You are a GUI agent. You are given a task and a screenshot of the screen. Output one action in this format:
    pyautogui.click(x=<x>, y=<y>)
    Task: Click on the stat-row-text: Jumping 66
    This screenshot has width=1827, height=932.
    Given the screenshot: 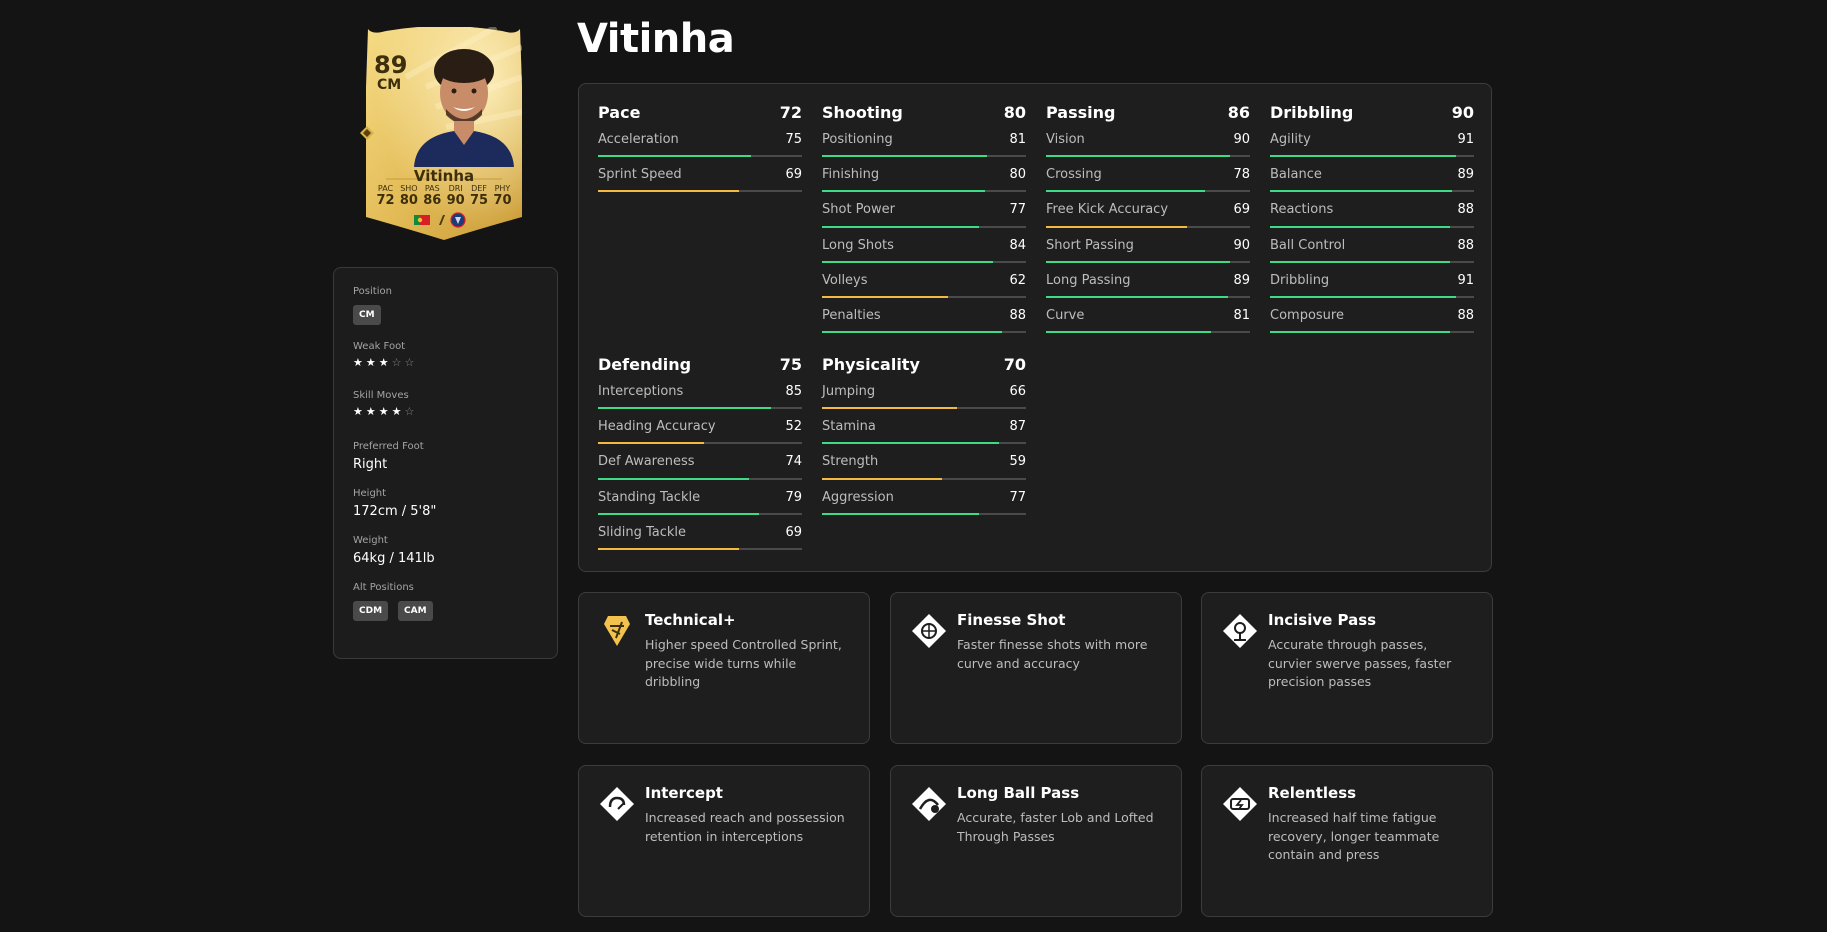 What is the action you would take?
    pyautogui.click(x=924, y=388)
    